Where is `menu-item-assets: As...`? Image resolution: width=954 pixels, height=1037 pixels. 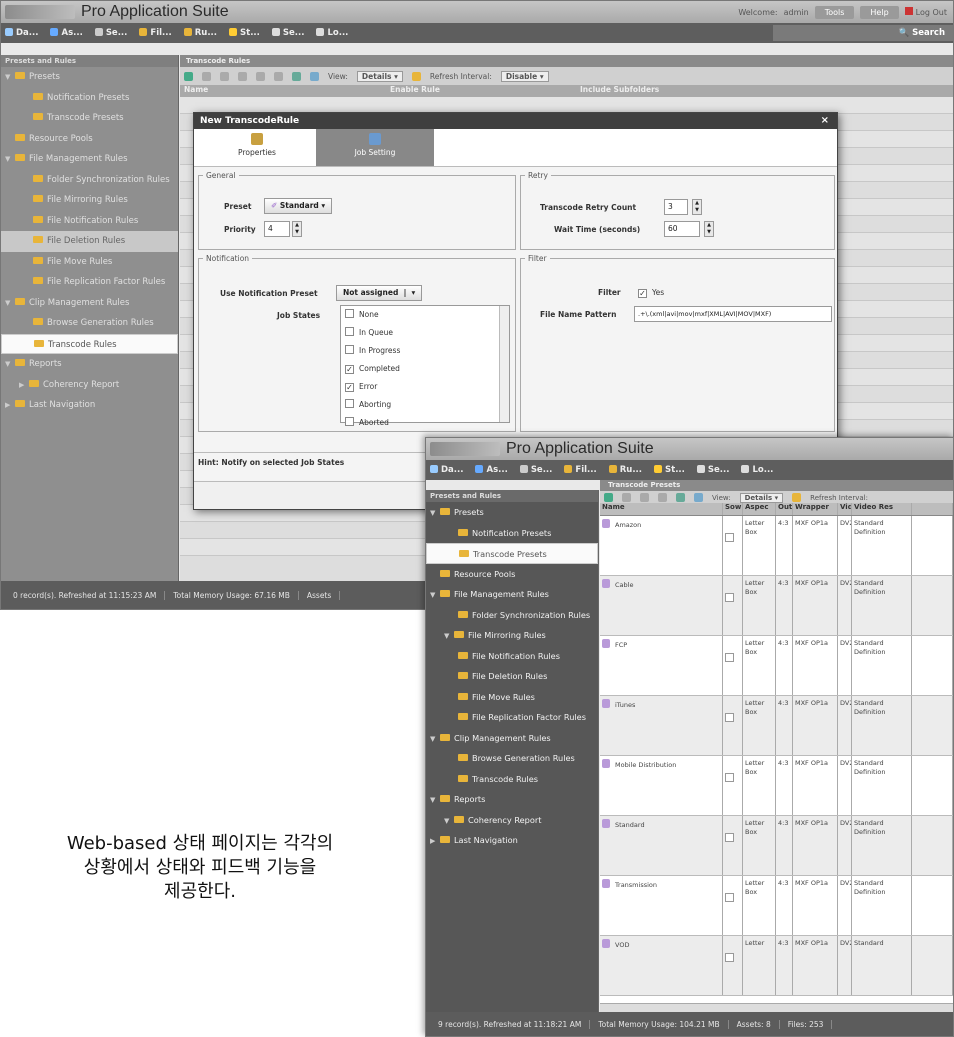
menu-item-assets: As... is located at coordinates (66, 33).